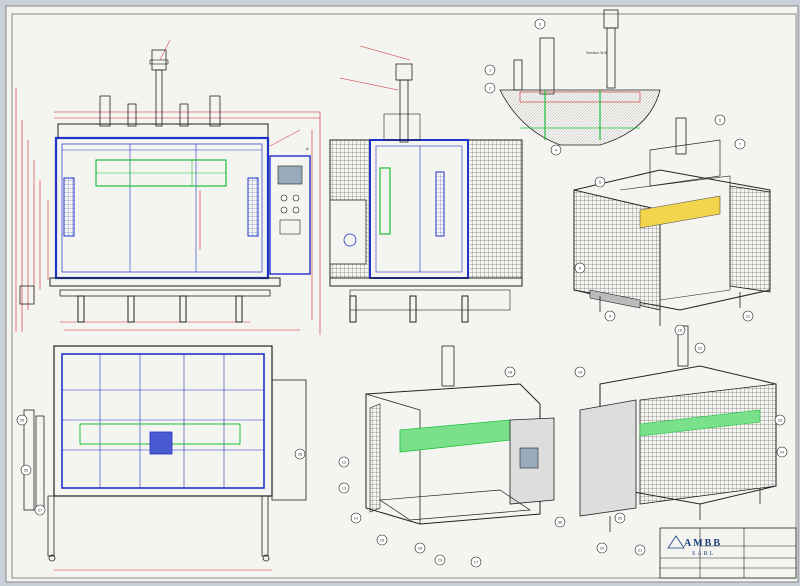 The height and width of the screenshot is (586, 800). I want to click on callout-number: 26, so click(26, 470).